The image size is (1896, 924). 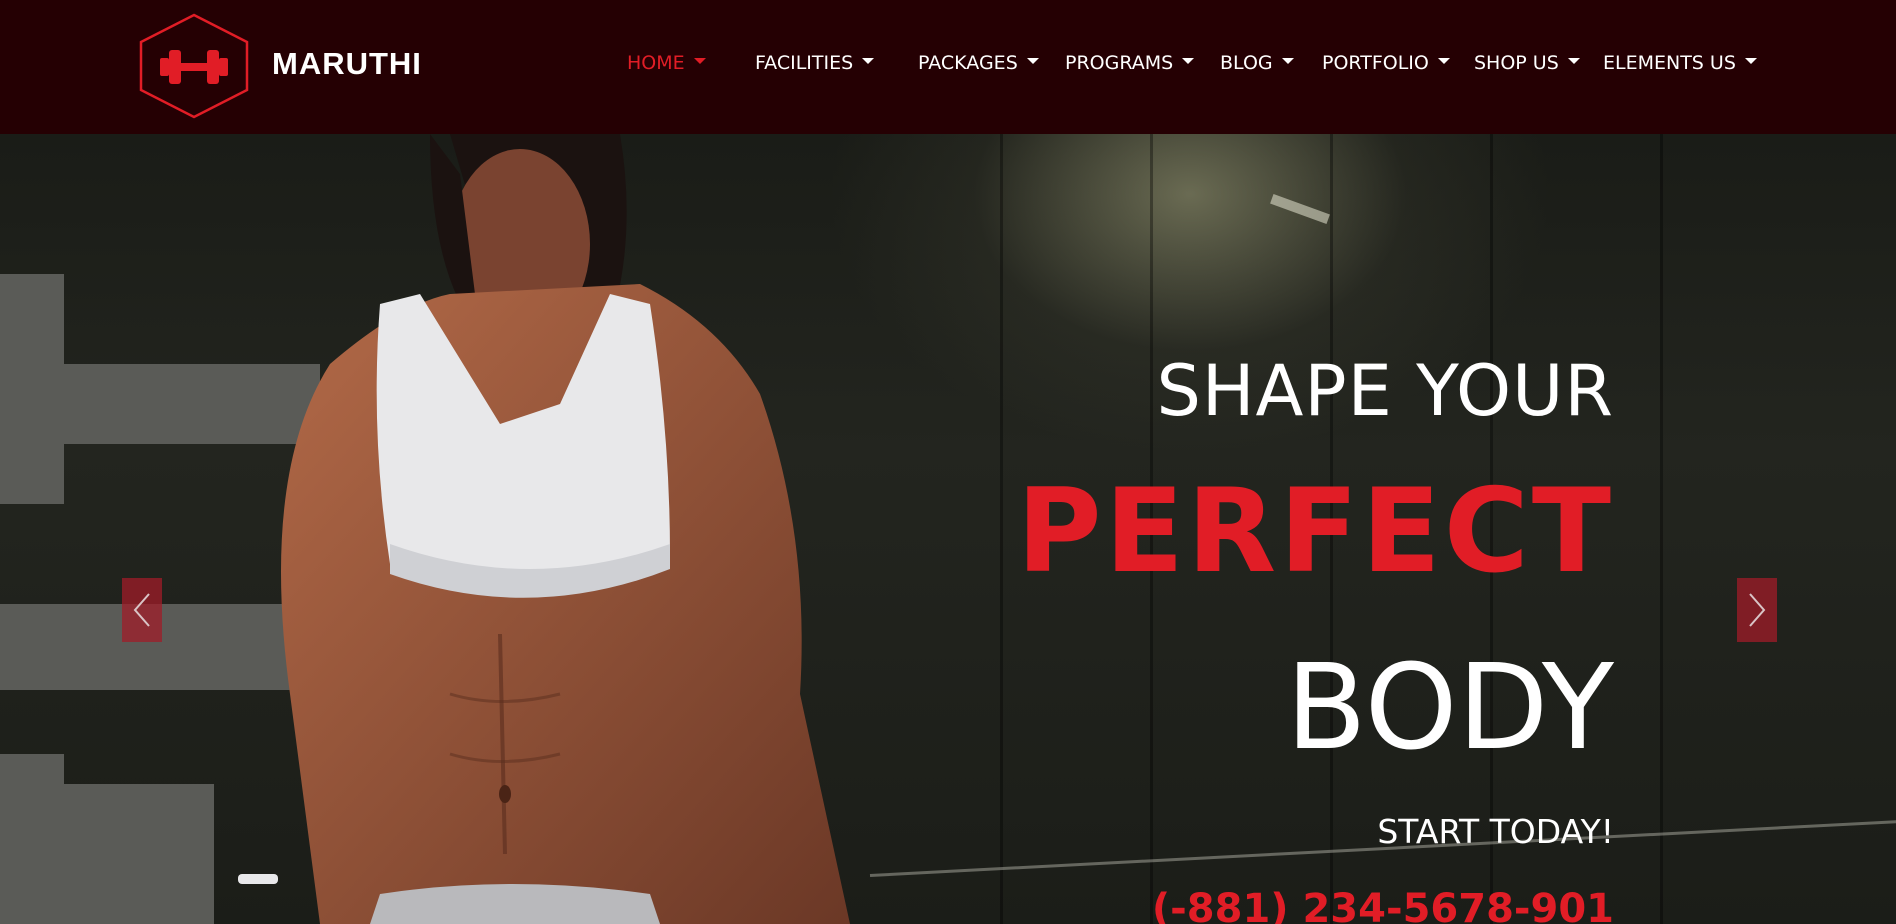 I want to click on nav-item-programs: PROGRAMS, so click(x=1130, y=63).